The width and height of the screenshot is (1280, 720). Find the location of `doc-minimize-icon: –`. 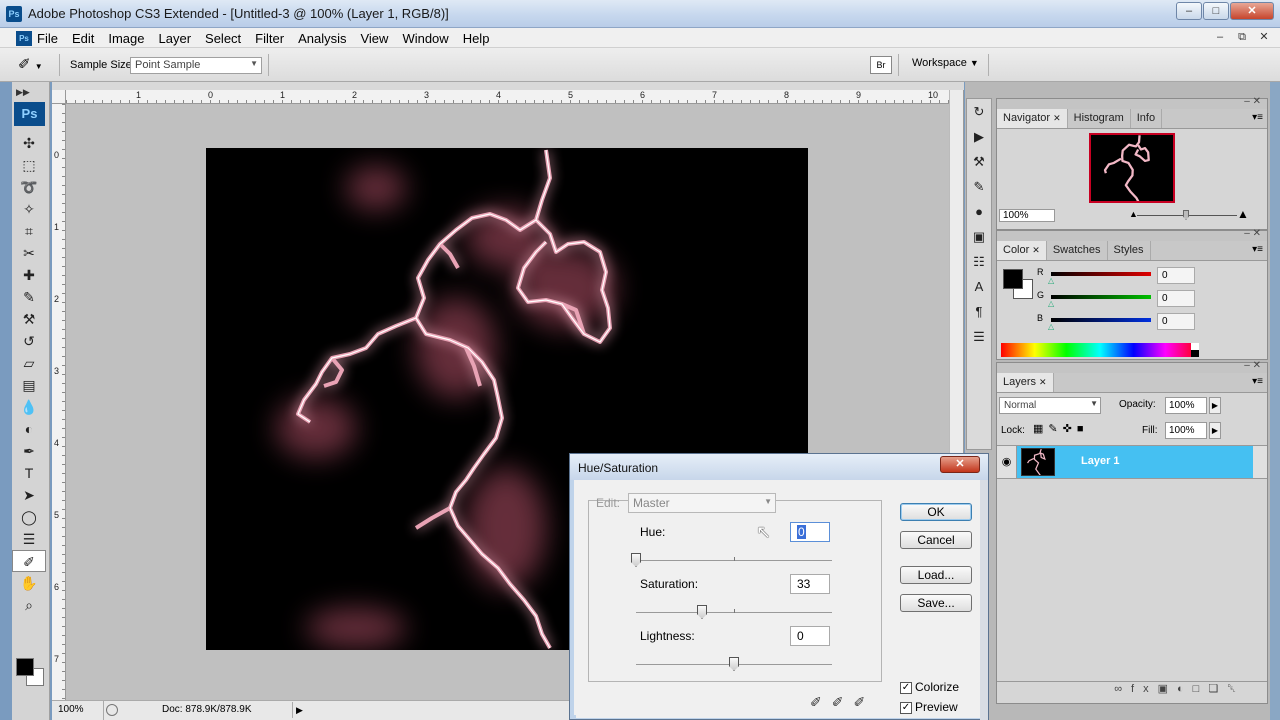

doc-minimize-icon: – is located at coordinates (1220, 38).